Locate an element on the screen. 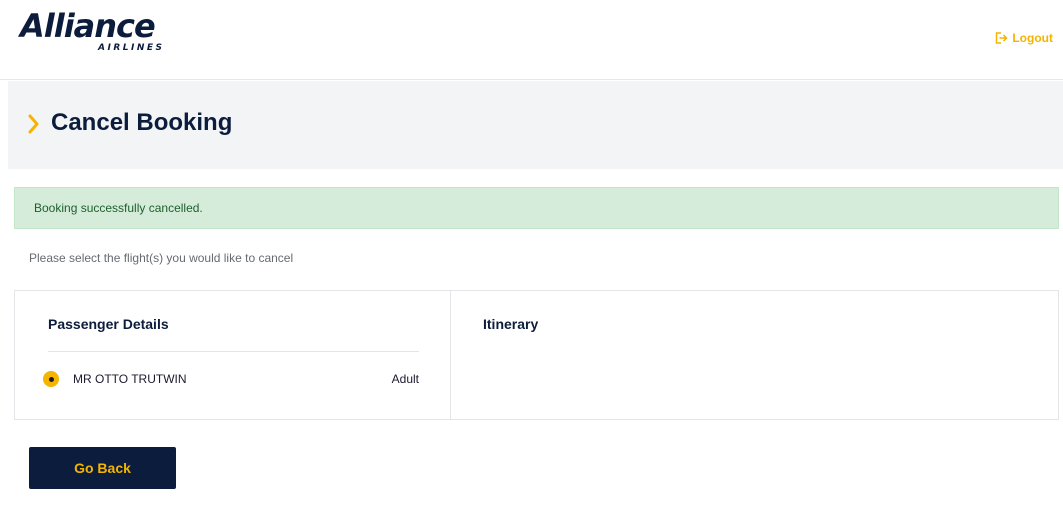 The height and width of the screenshot is (510, 1063). logout-link: Logout is located at coordinates (1024, 38).